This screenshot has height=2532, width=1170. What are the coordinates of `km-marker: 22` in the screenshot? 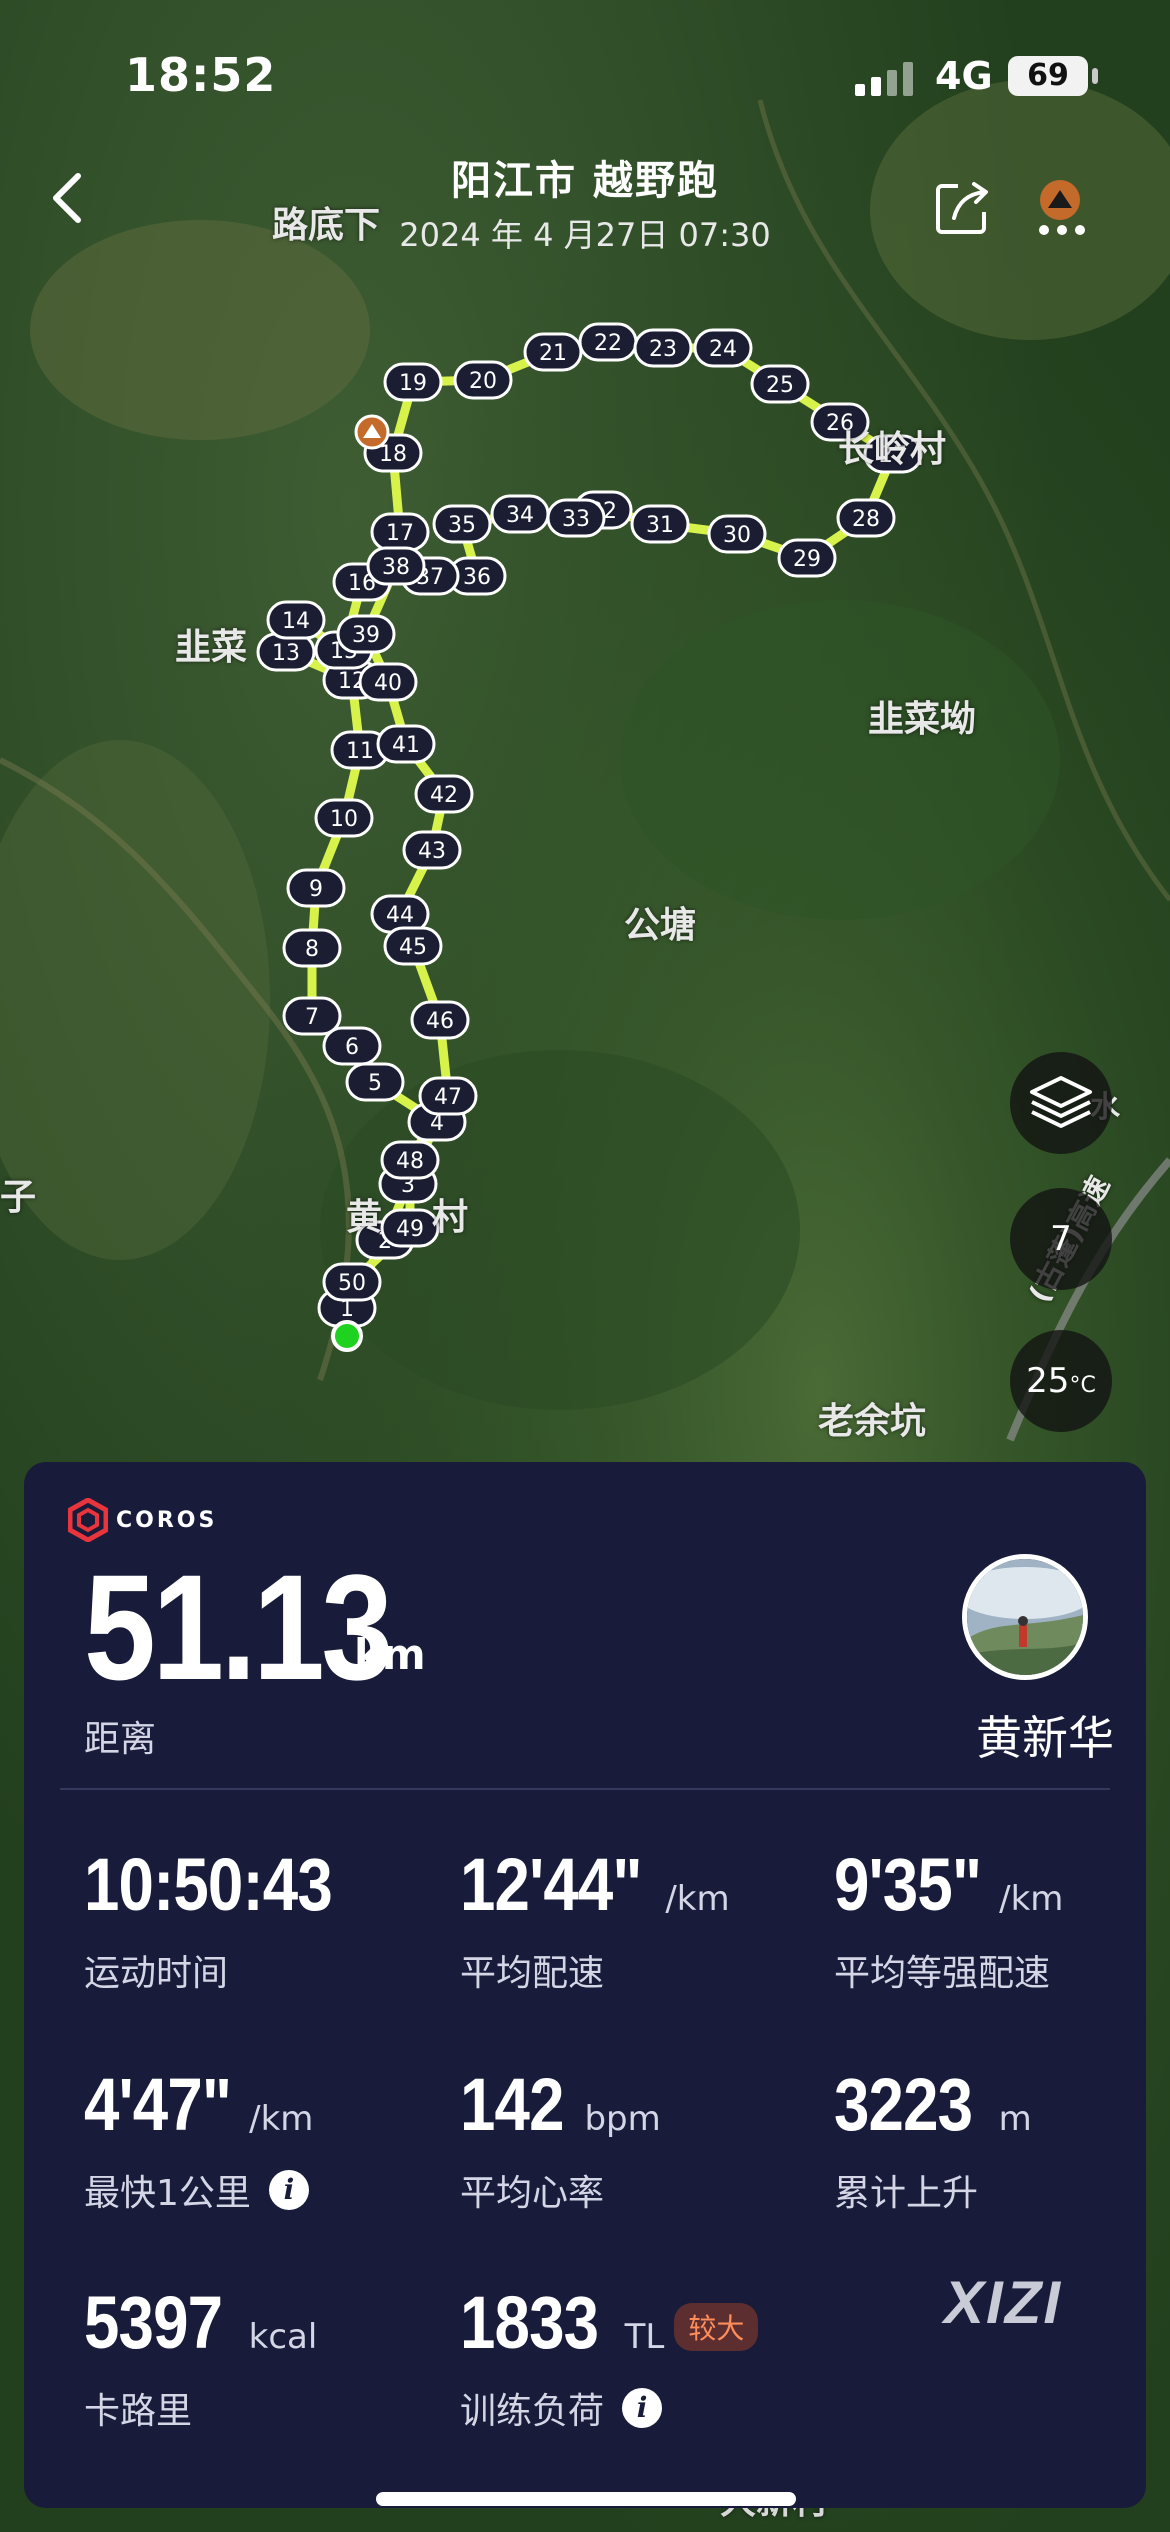 It's located at (608, 342).